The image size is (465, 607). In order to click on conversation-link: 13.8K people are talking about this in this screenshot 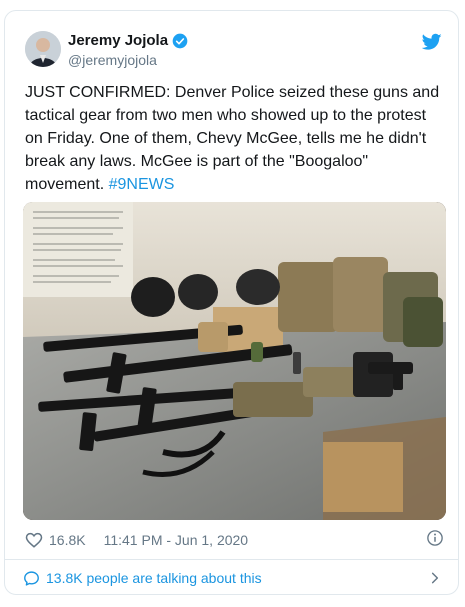, I will do `click(231, 578)`.